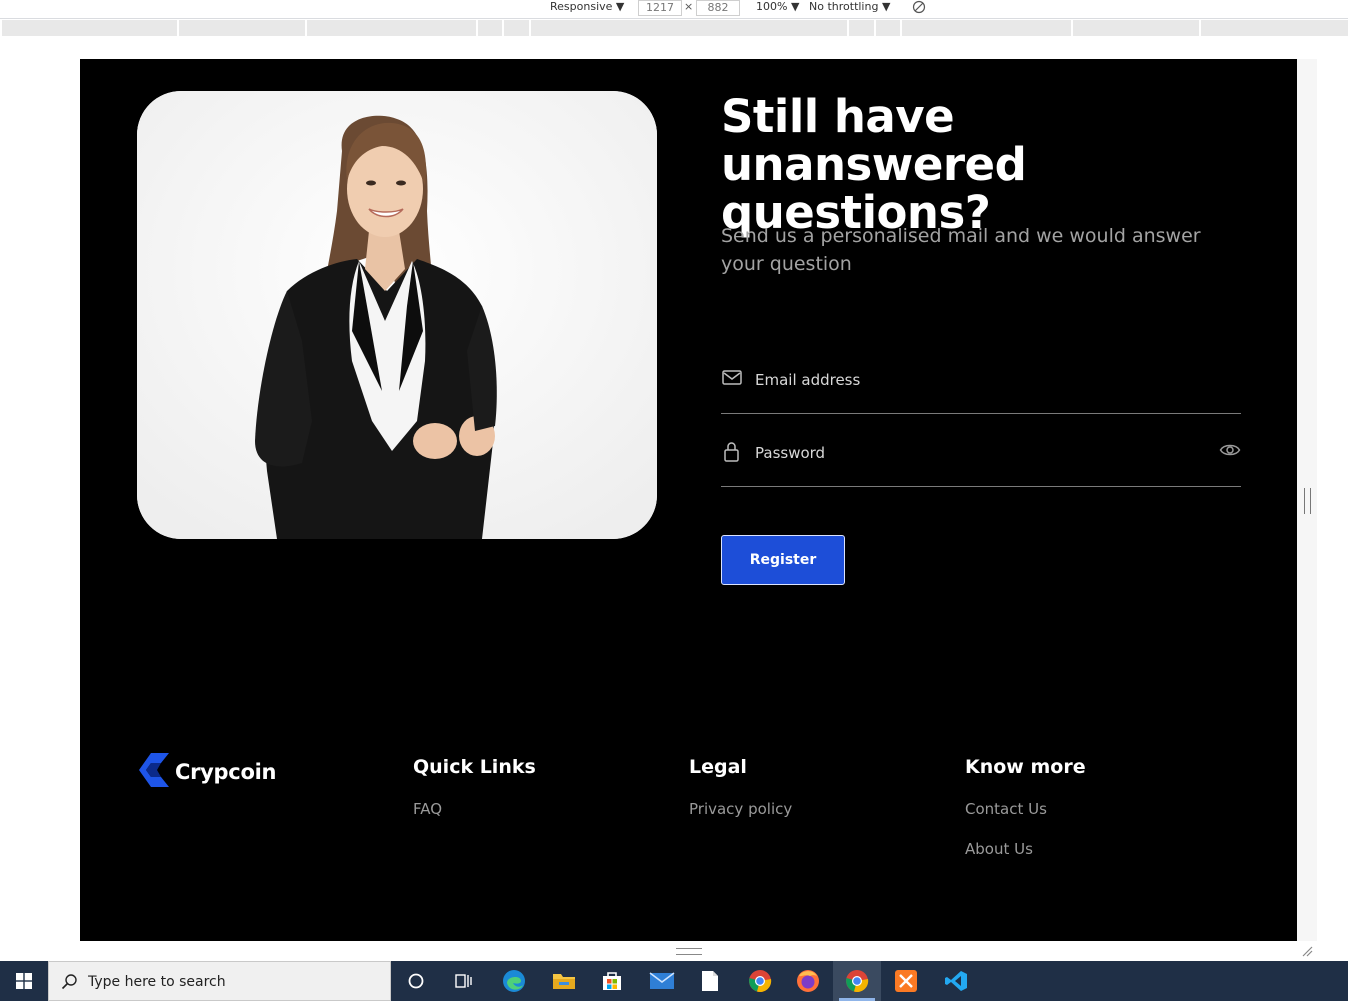 Image resolution: width=1348 pixels, height=1001 pixels. Describe the element at coordinates (675, 28) in the screenshot. I see `media-query-ruler` at that location.